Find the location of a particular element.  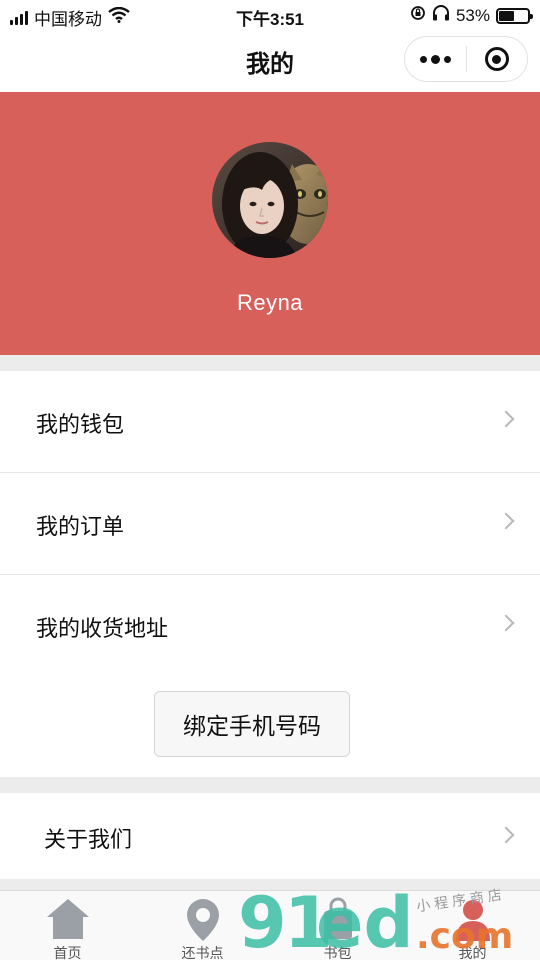

tab-bar: 首页 还书点 书包 我的 is located at coordinates (270, 925).